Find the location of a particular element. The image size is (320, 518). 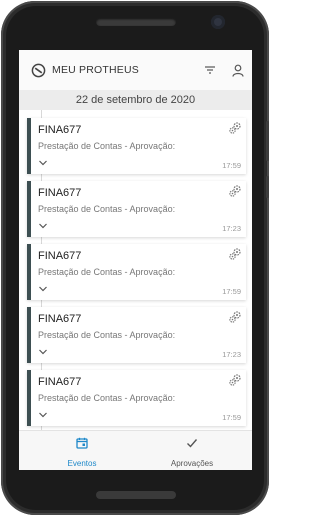

bottom-navigation: Eventos Aprovações is located at coordinates (135, 450).